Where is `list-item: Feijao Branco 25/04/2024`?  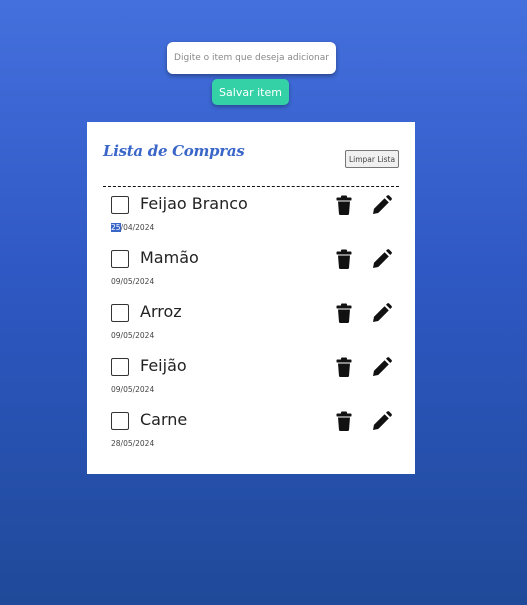
list-item: Feijao Branco 25/04/2024 is located at coordinates (251, 219).